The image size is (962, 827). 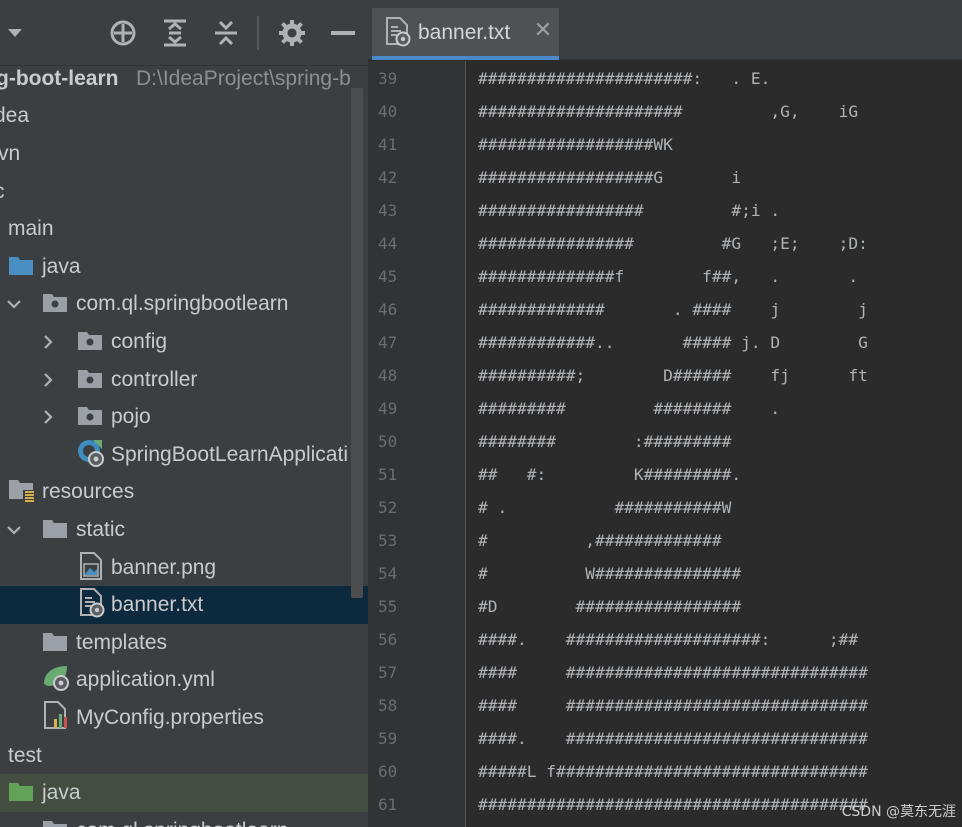 I want to click on project-root-path: D:\IdeaProject\spring-b, so click(x=243, y=78).